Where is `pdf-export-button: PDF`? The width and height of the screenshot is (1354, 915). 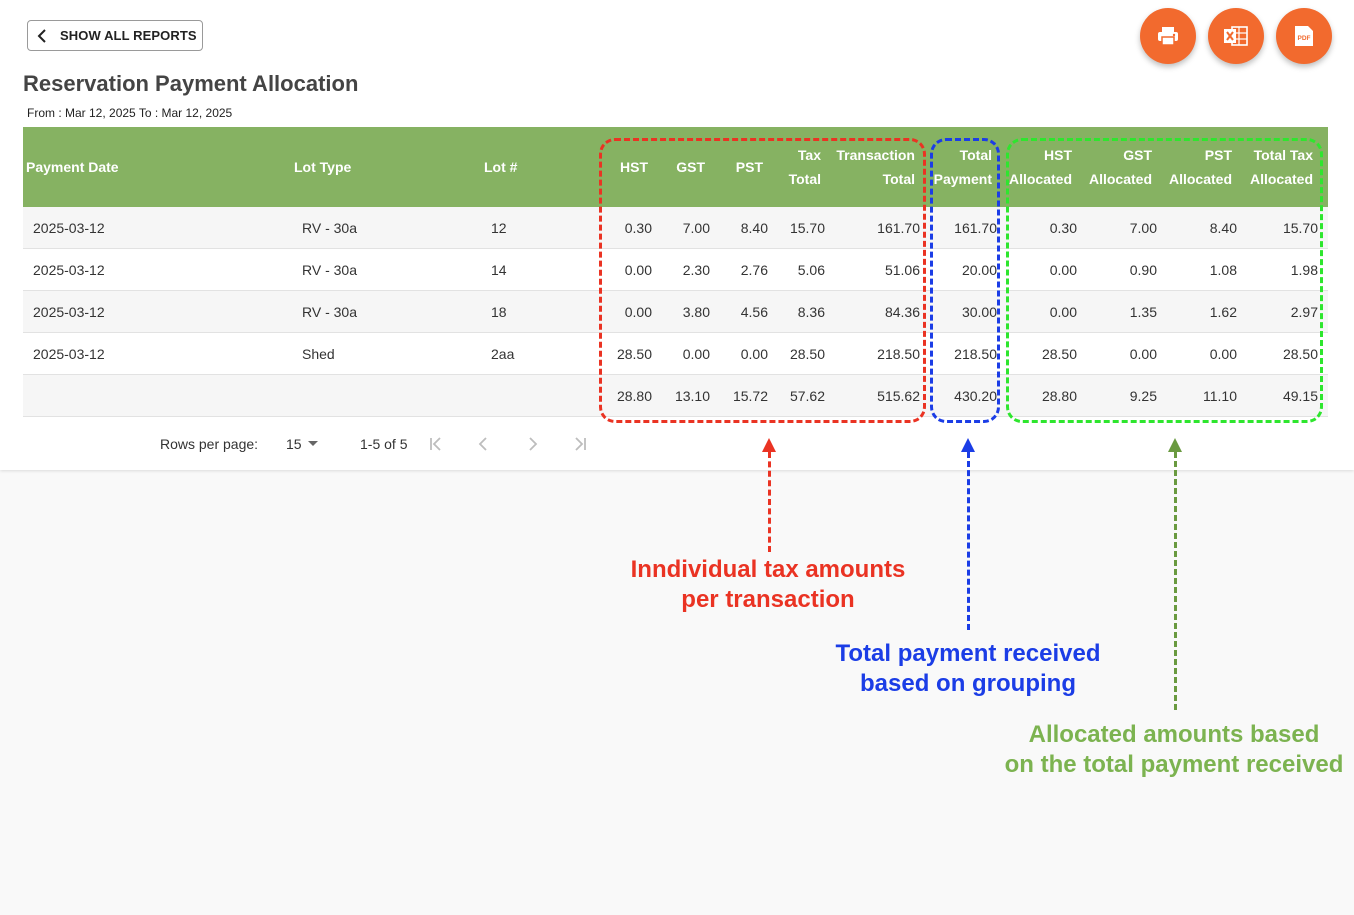
pdf-export-button: PDF is located at coordinates (1304, 36).